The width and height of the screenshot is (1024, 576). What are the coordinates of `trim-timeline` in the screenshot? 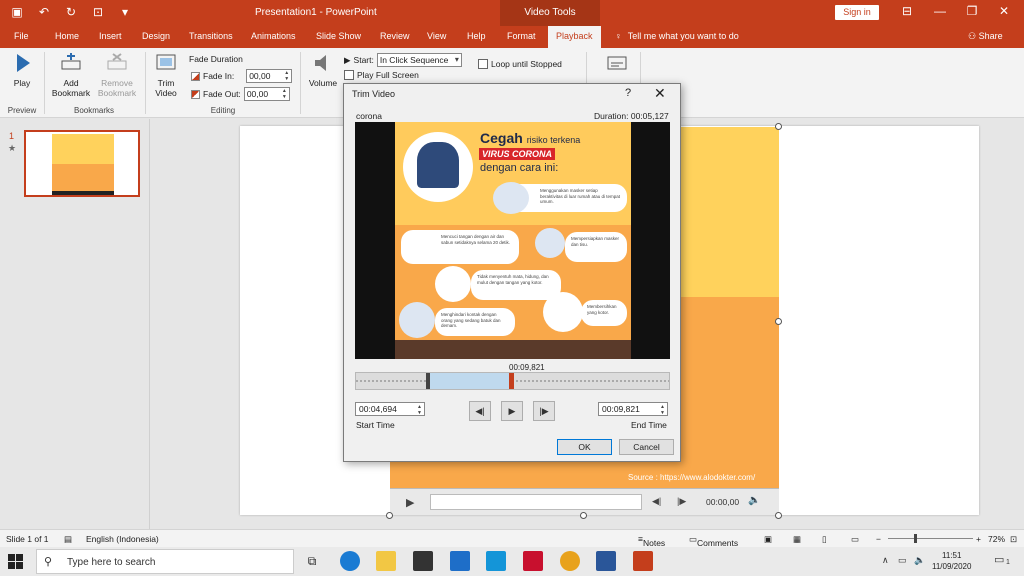 It's located at (512, 381).